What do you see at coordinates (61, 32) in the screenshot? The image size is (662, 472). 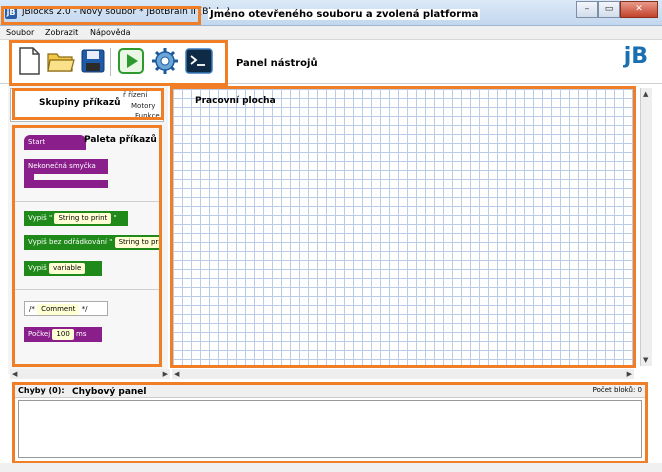 I see `menu-view: Zobrazit` at bounding box center [61, 32].